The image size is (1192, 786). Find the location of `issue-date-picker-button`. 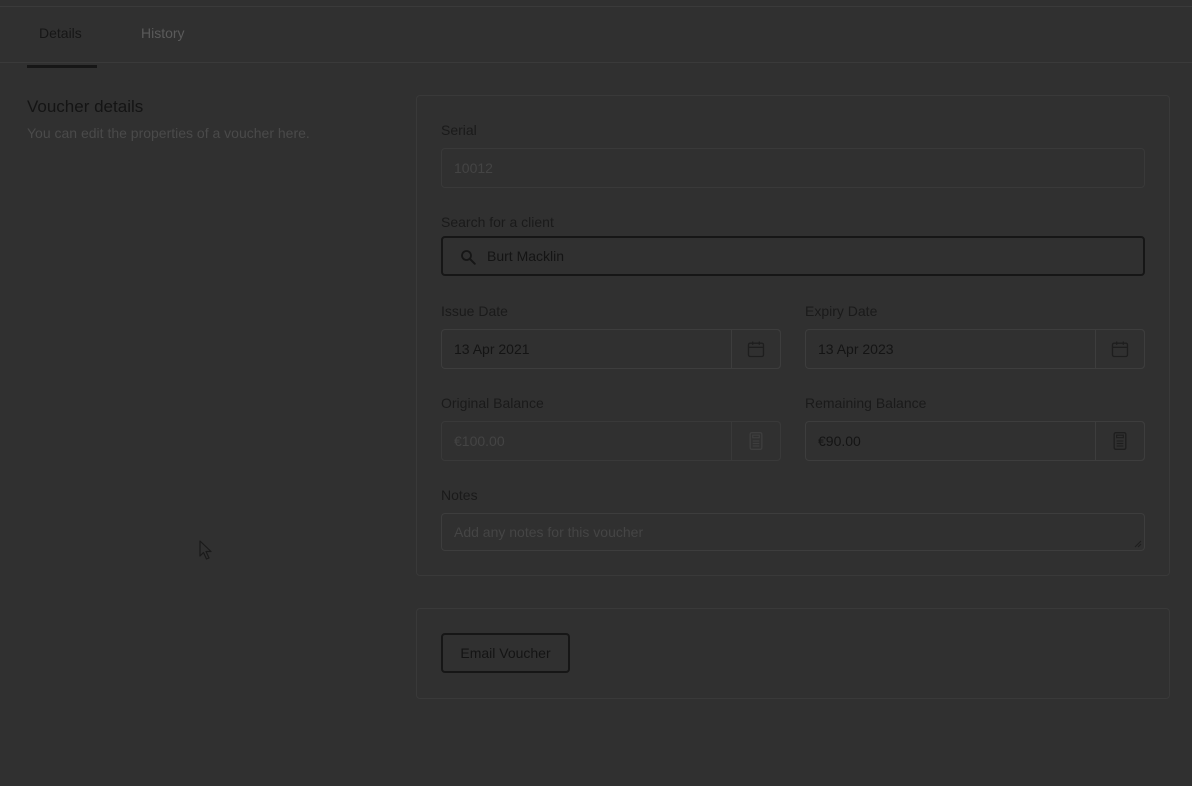

issue-date-picker-button is located at coordinates (756, 349).